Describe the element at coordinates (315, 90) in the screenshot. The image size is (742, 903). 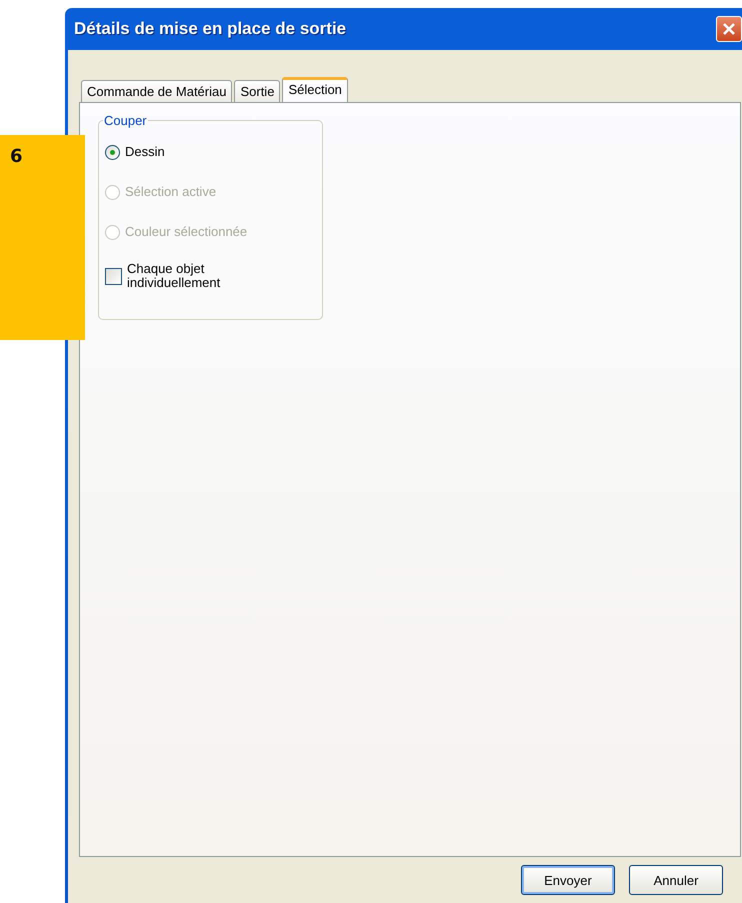
I see `tab: Sélection` at that location.